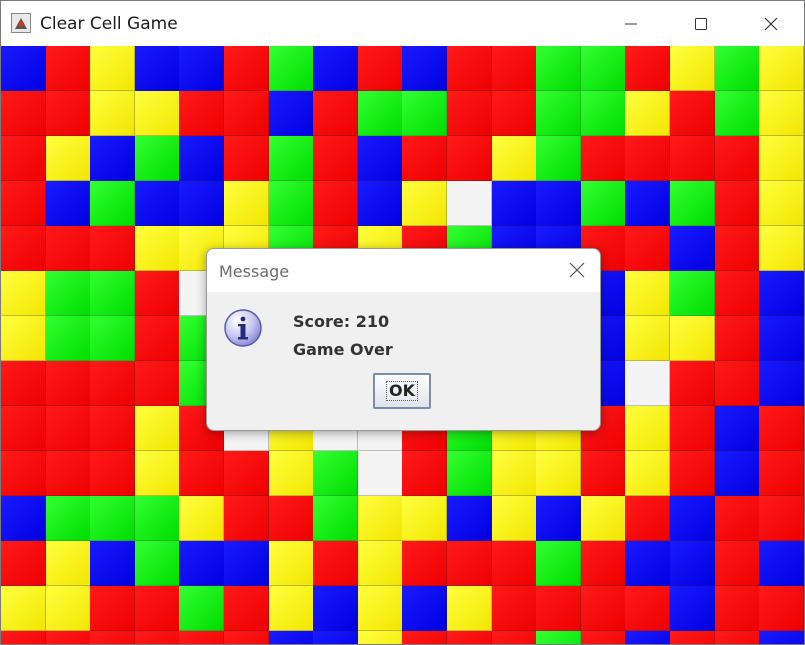  Describe the element at coordinates (701, 23) in the screenshot. I see `maximize-button` at that location.